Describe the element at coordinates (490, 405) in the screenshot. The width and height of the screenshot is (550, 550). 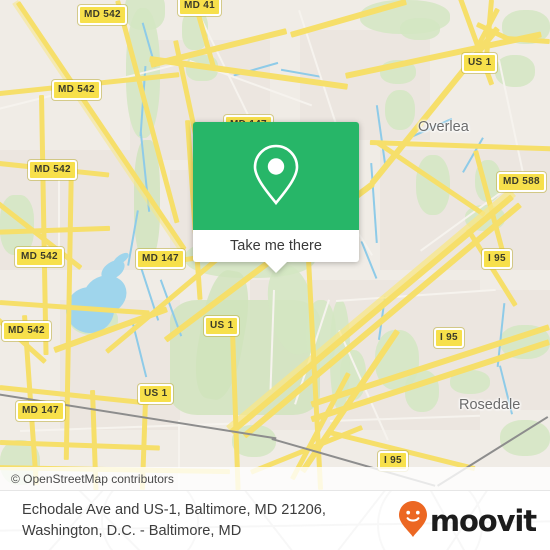
I see `map-place-label: Rosedale` at that location.